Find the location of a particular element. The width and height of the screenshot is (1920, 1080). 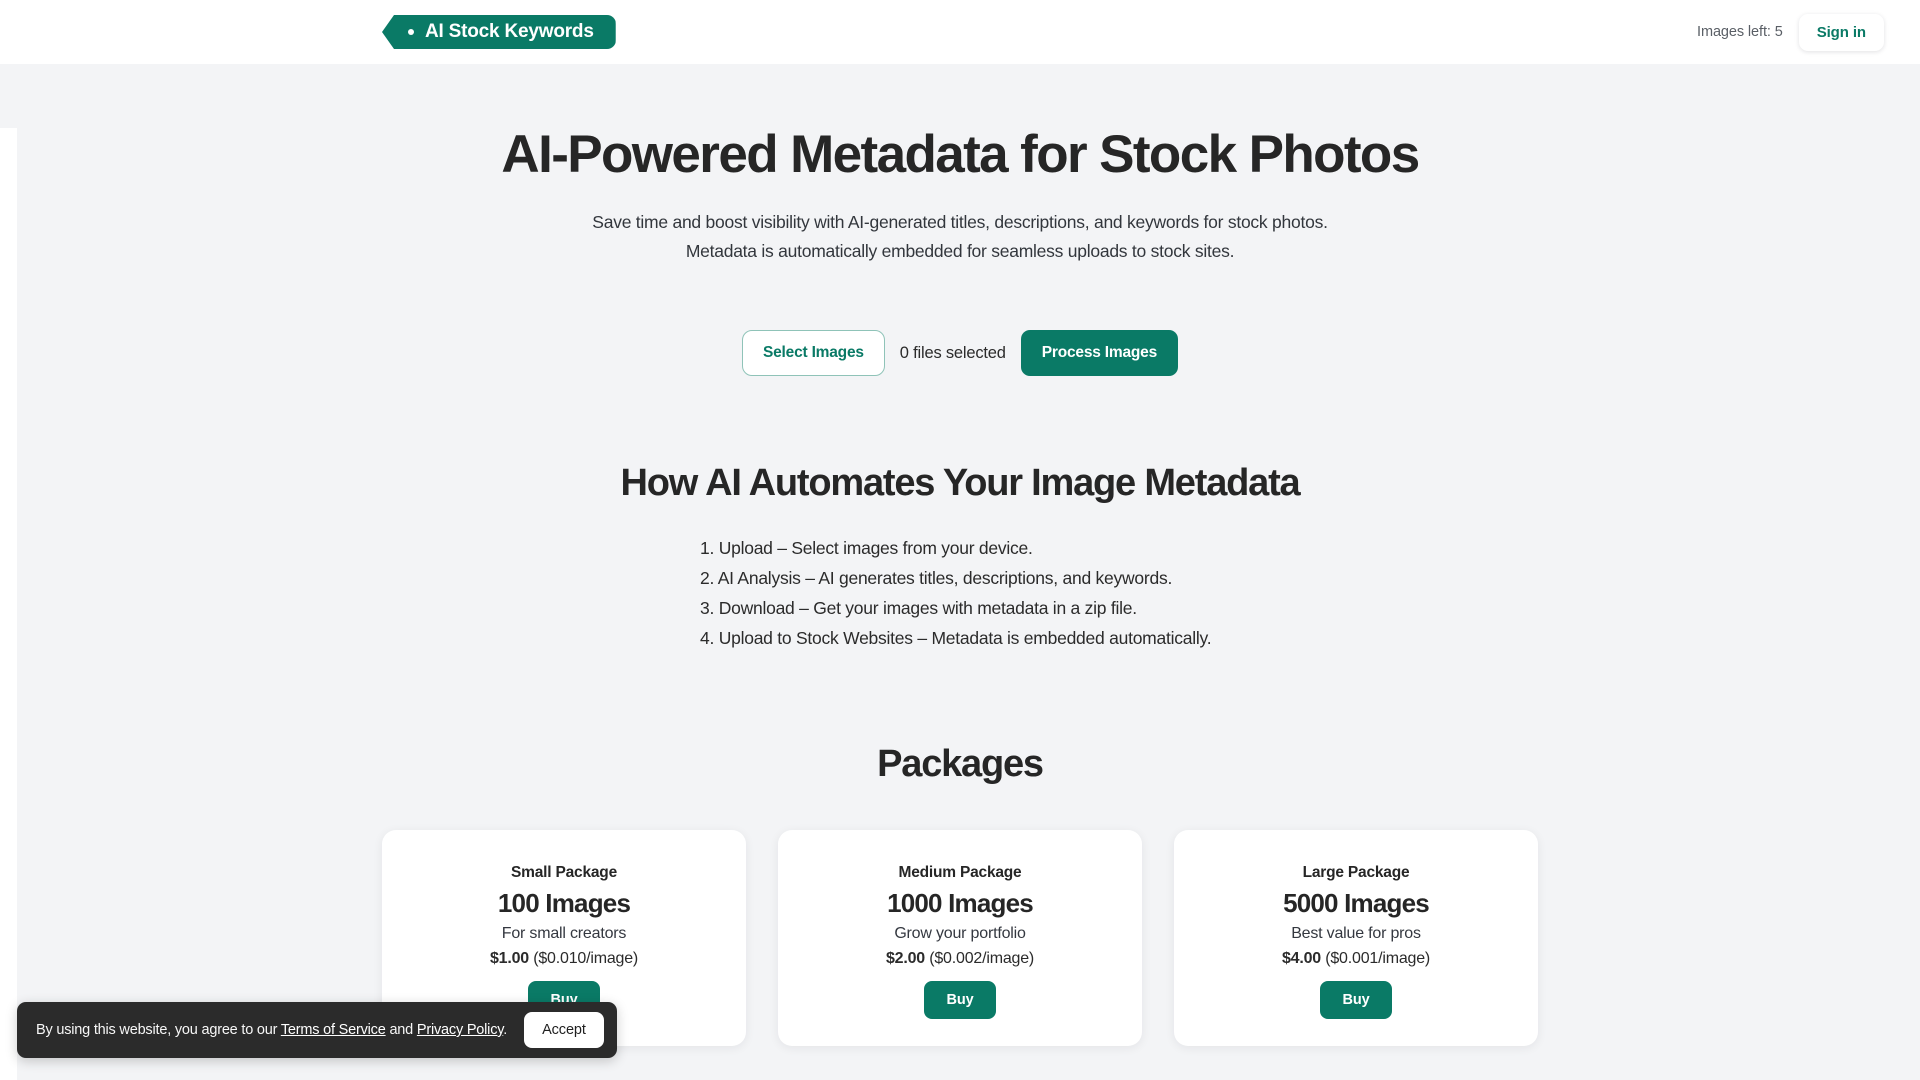

left-edge-strip is located at coordinates (8, 604).